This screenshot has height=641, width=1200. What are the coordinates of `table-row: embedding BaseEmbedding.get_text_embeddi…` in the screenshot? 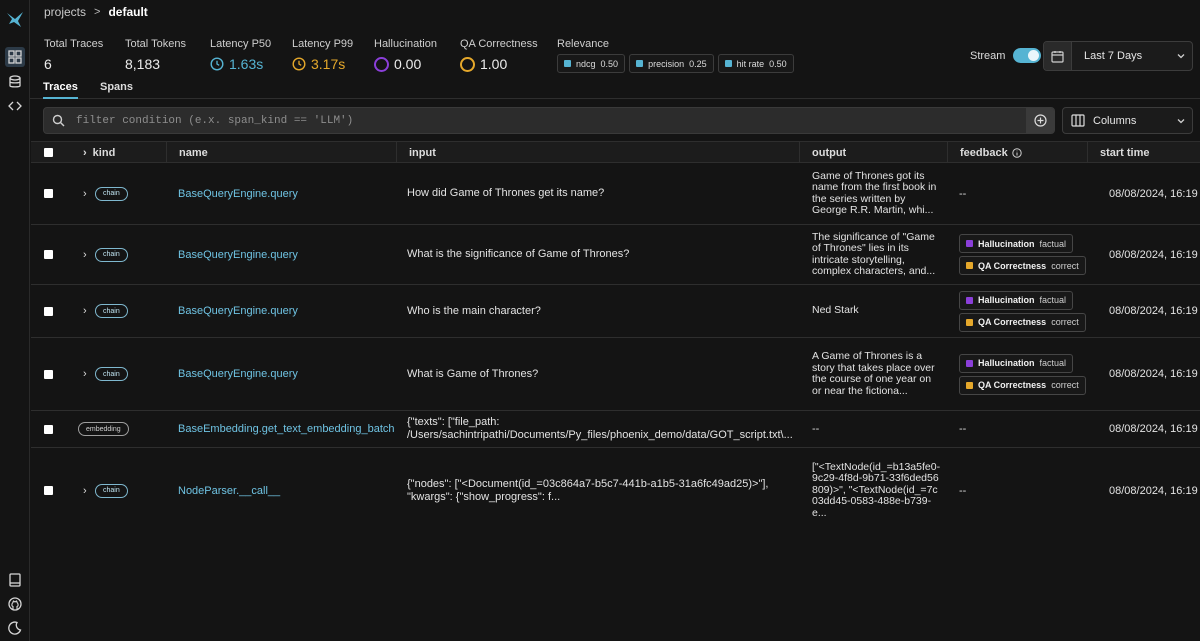 It's located at (615, 429).